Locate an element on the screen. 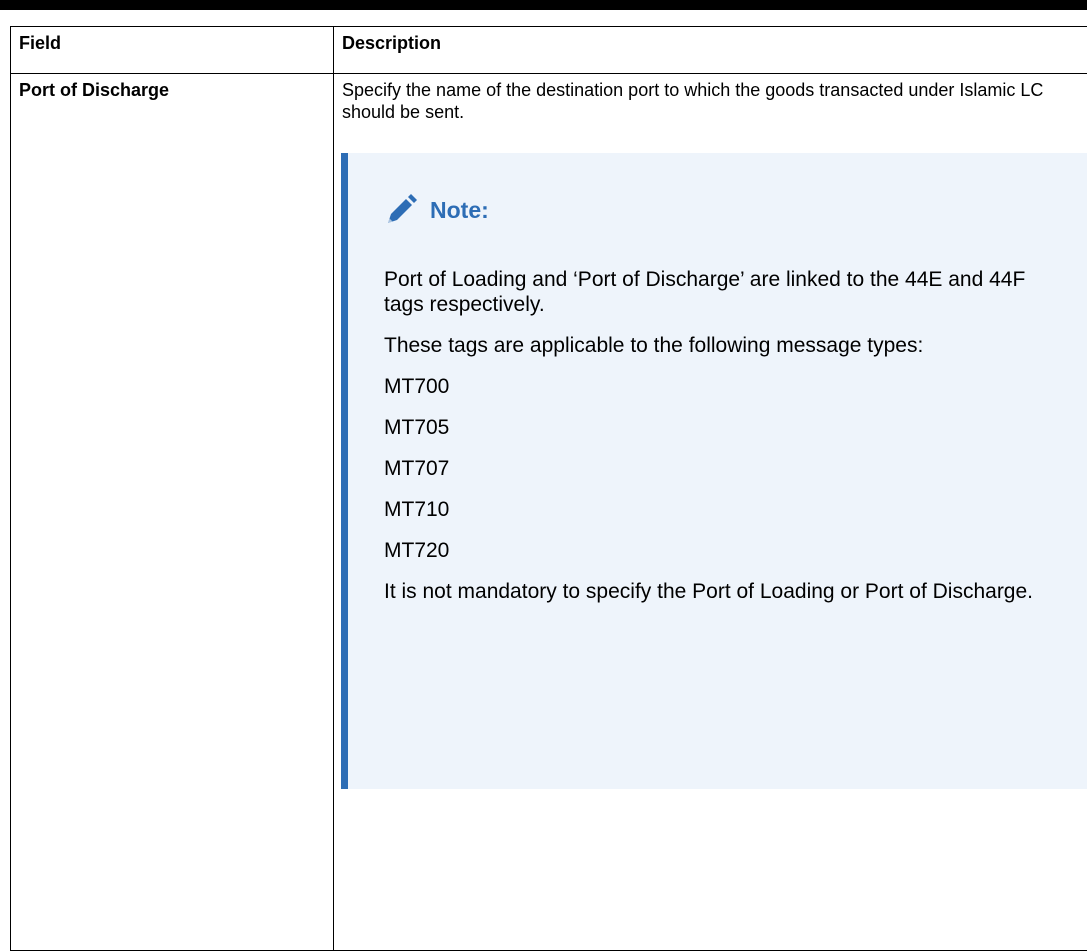 The image size is (1087, 951). message-type-item: MT707 is located at coordinates (725, 468).